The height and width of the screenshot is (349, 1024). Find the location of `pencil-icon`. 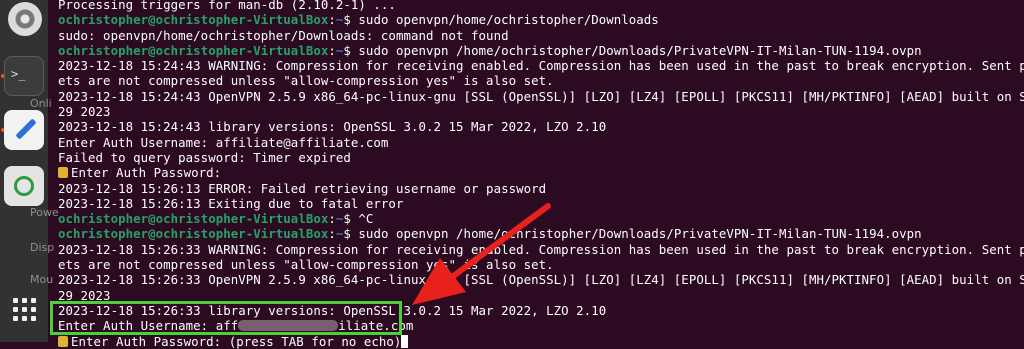

pencil-icon is located at coordinates (26, 129).